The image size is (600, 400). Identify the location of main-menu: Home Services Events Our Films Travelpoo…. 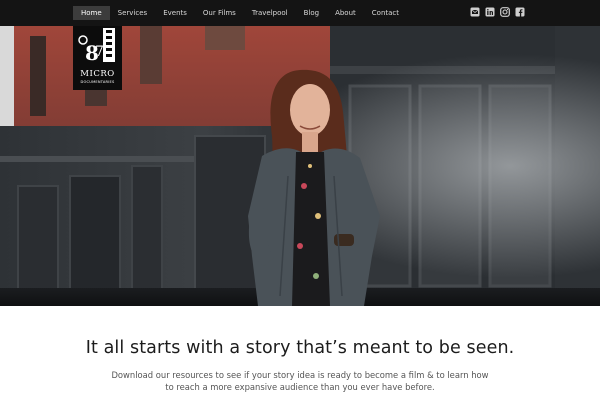
(240, 13).